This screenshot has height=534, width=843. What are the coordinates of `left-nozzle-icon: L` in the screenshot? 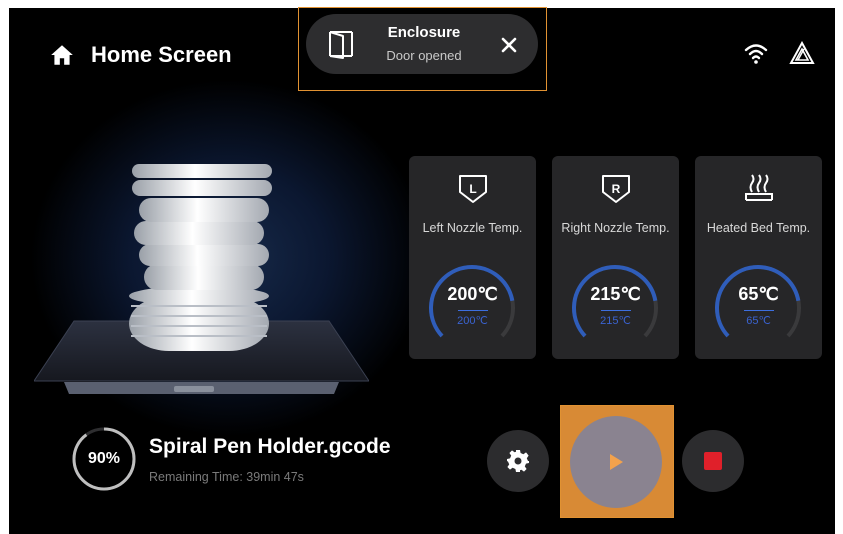 It's located at (472, 189).